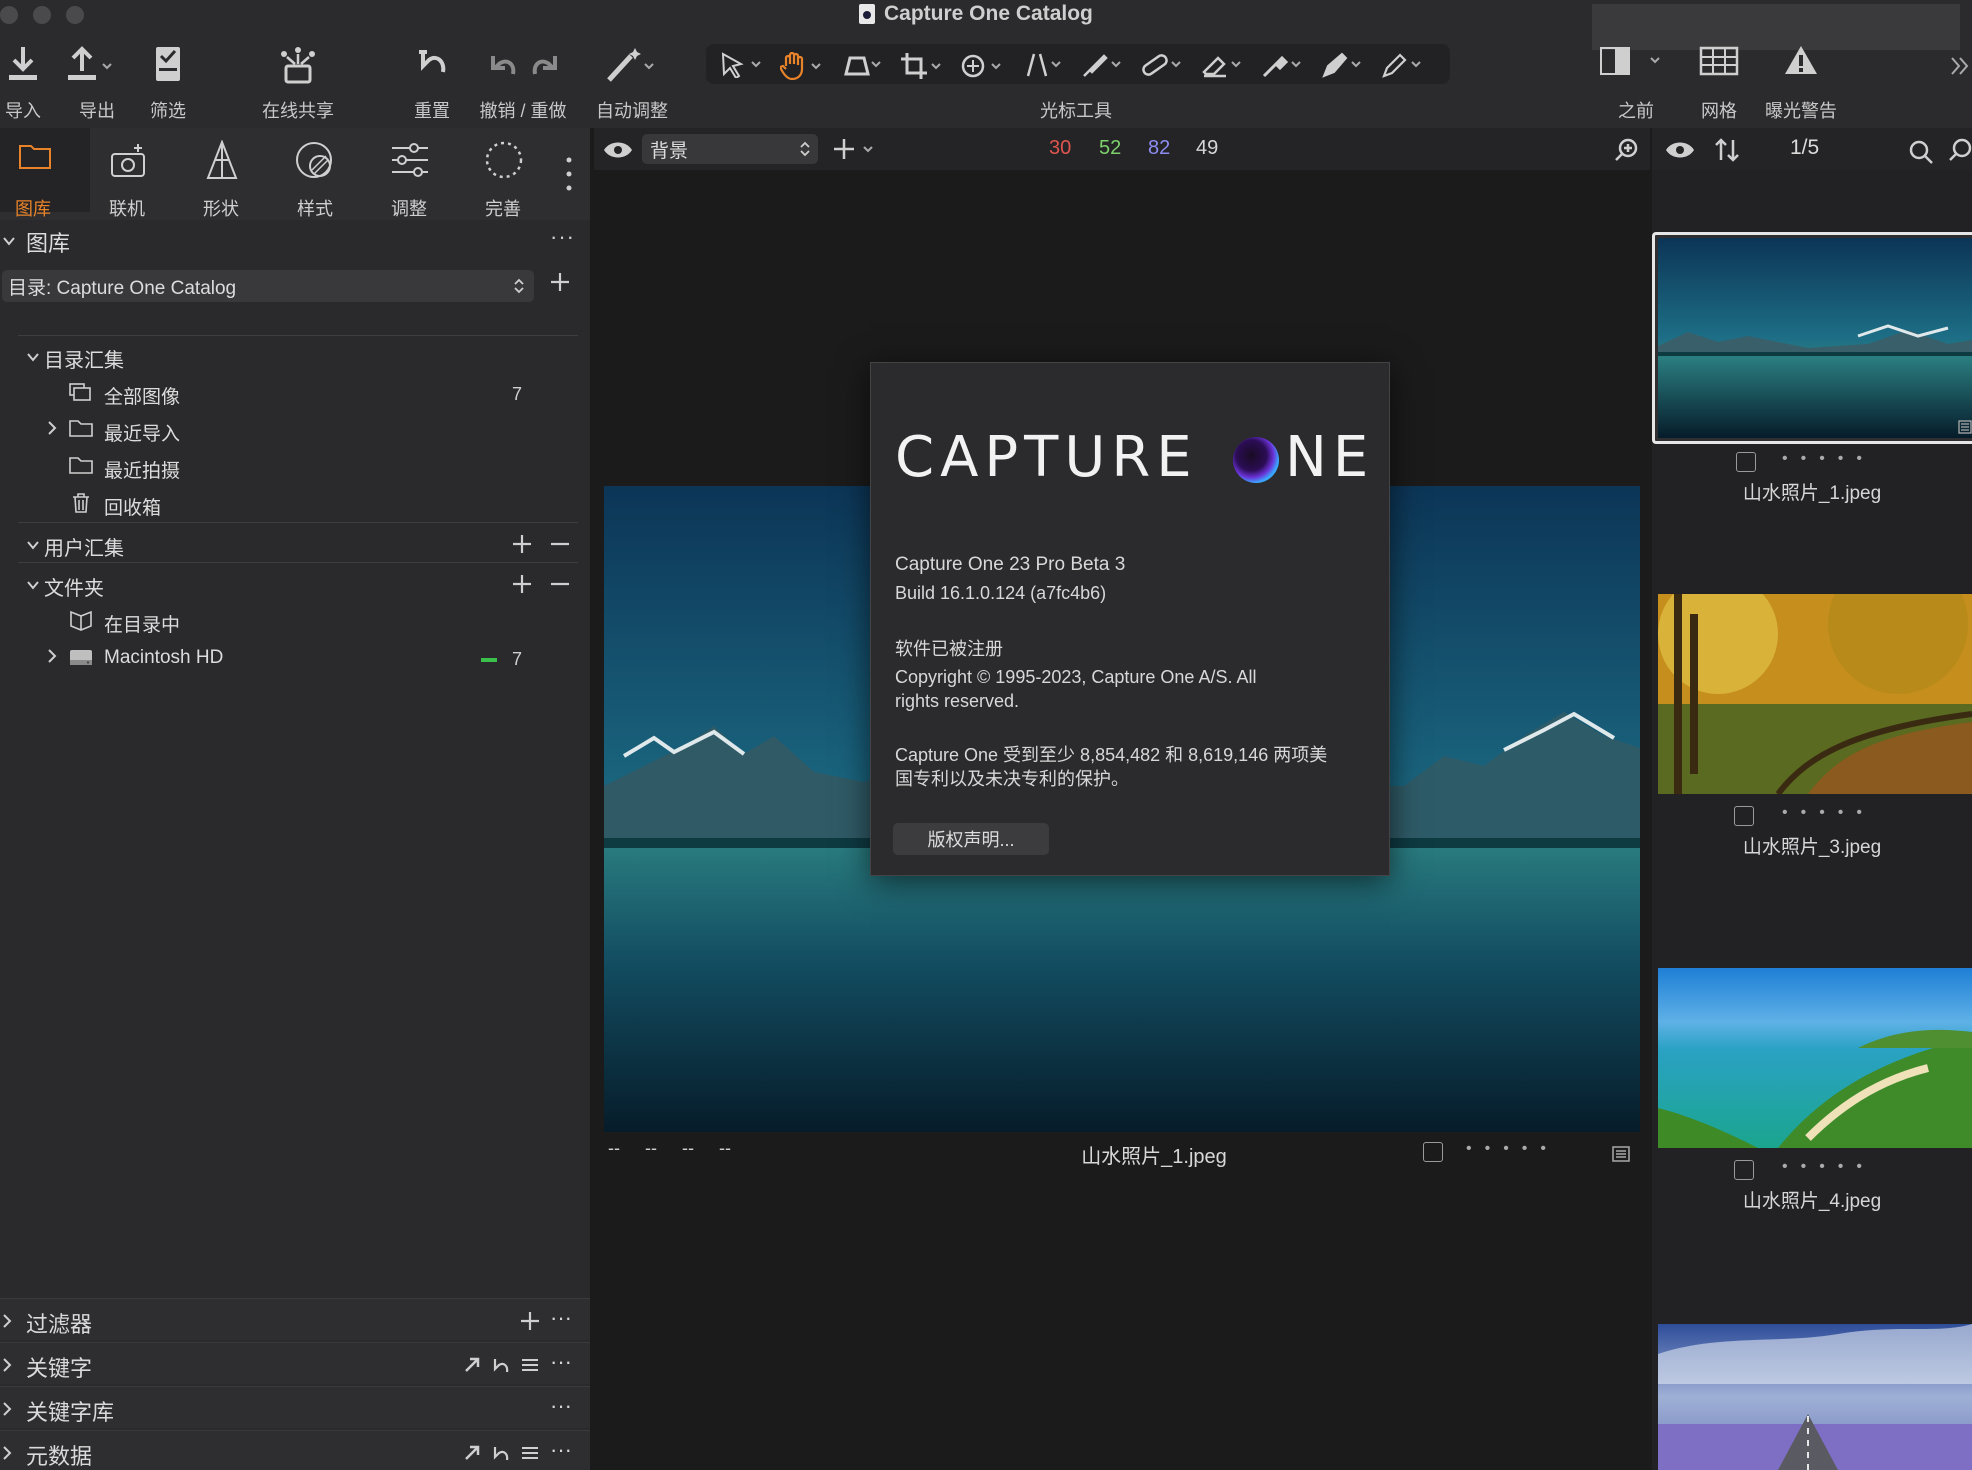 This screenshot has height=1470, width=1972. What do you see at coordinates (132, 506) in the screenshot?
I see `collection-trash: 回收箱` at bounding box center [132, 506].